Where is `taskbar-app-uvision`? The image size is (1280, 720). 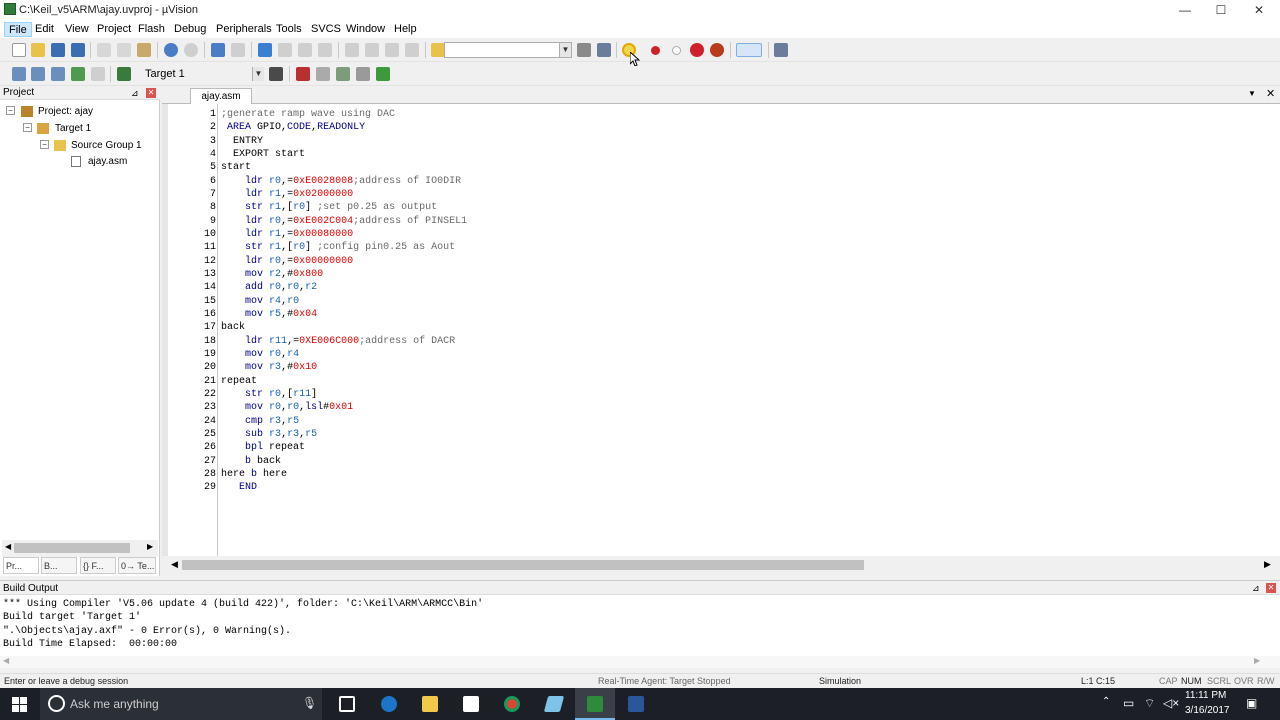
taskbar-app-uvision is located at coordinates (595, 704).